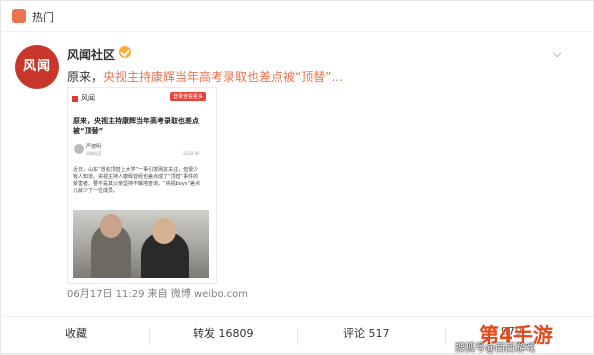 The width and height of the screenshot is (594, 355). Describe the element at coordinates (19, 16) in the screenshot. I see `fire-icon` at that location.